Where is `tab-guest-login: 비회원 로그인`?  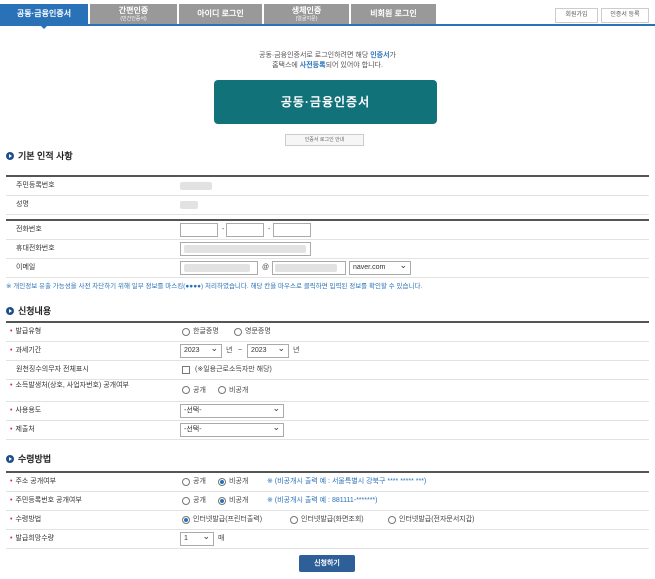
tab-guest-login: 비회원 로그인 is located at coordinates (394, 14).